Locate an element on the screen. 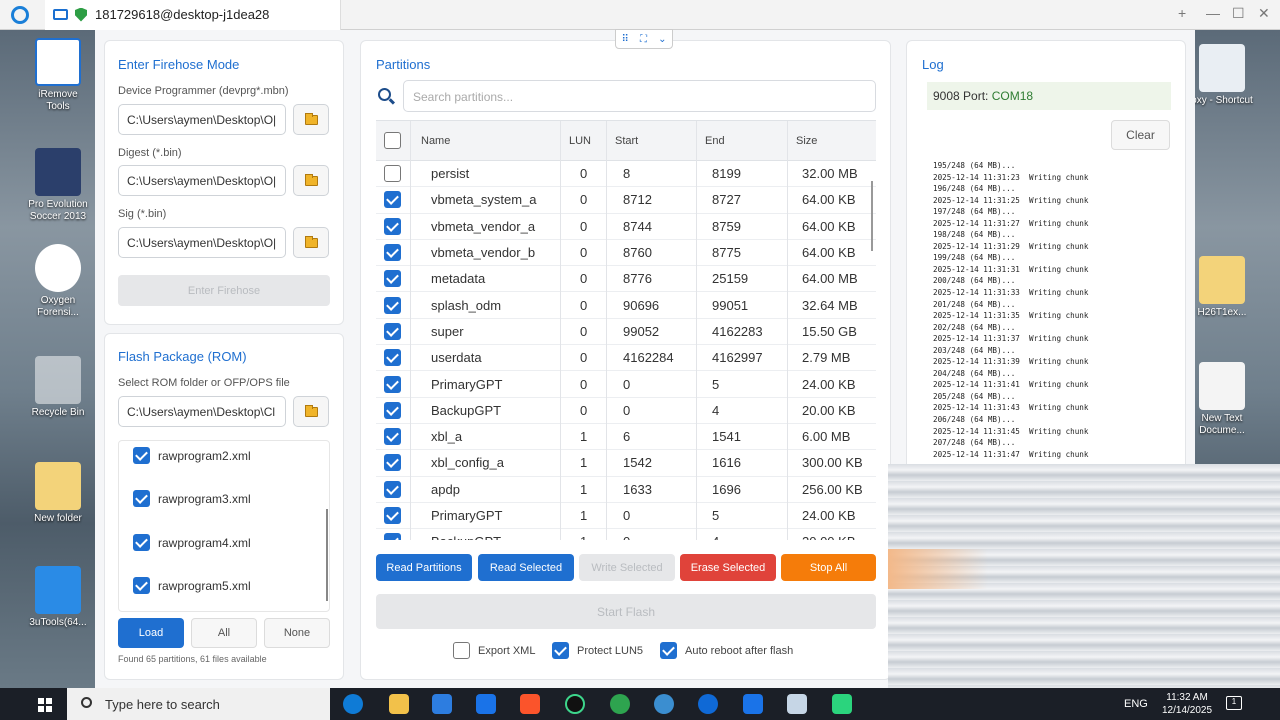  load-button: Load is located at coordinates (151, 633).